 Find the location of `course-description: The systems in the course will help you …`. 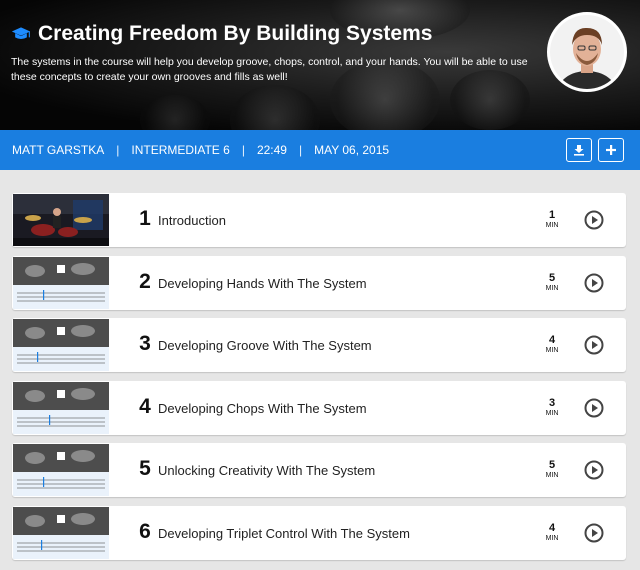

course-description: The systems in the course will help you … is located at coordinates (269, 69).